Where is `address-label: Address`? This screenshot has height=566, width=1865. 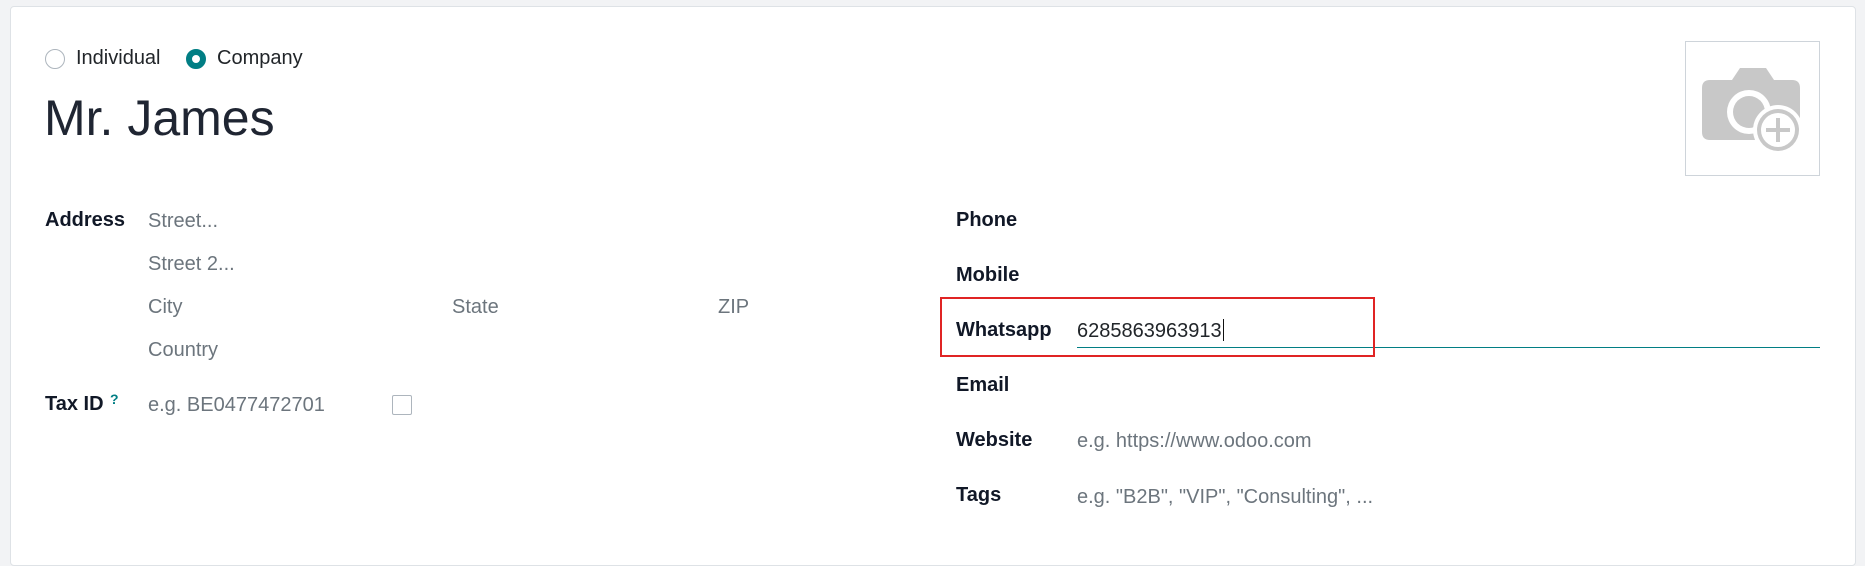
address-label: Address is located at coordinates (85, 220).